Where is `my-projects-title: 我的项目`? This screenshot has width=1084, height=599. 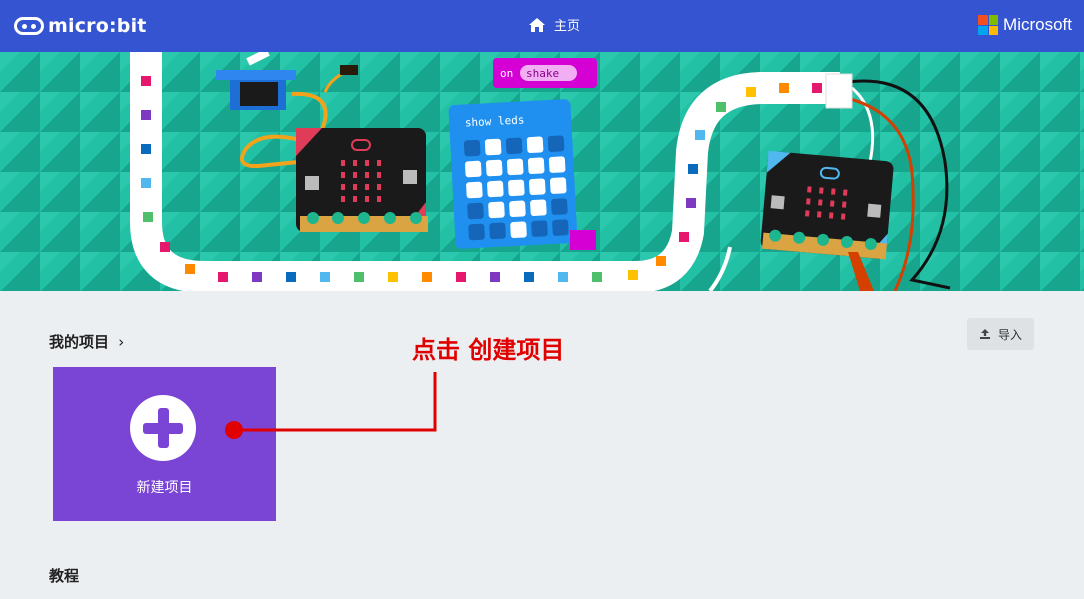 my-projects-title: 我的项目 is located at coordinates (79, 342).